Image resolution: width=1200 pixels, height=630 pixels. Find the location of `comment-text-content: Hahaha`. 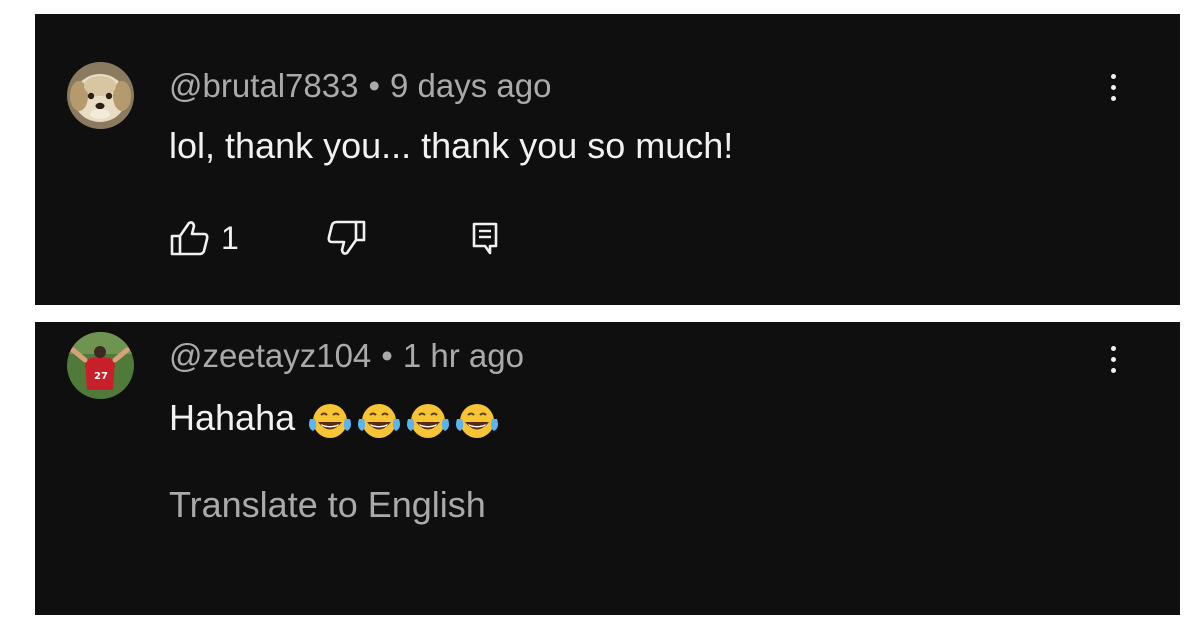

comment-text-content: Hahaha is located at coordinates (232, 417).